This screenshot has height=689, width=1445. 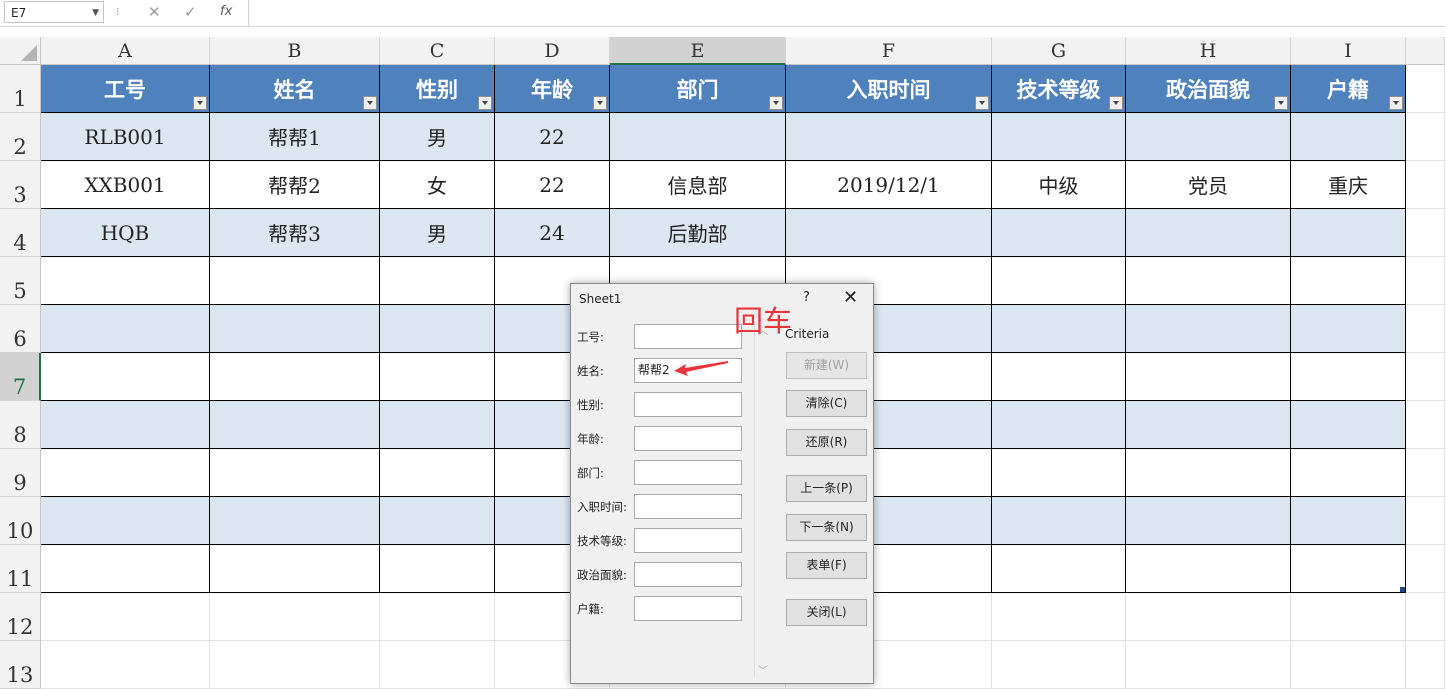 I want to click on form-button: 表单(F), so click(x=826, y=565).